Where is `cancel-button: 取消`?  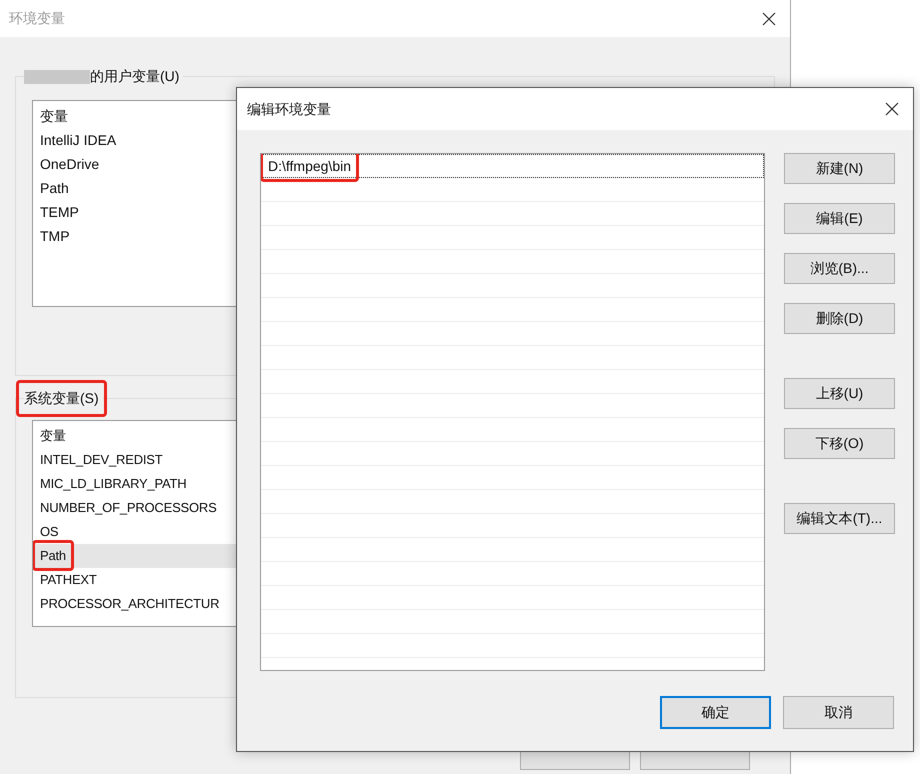
cancel-button: 取消 is located at coordinates (838, 712).